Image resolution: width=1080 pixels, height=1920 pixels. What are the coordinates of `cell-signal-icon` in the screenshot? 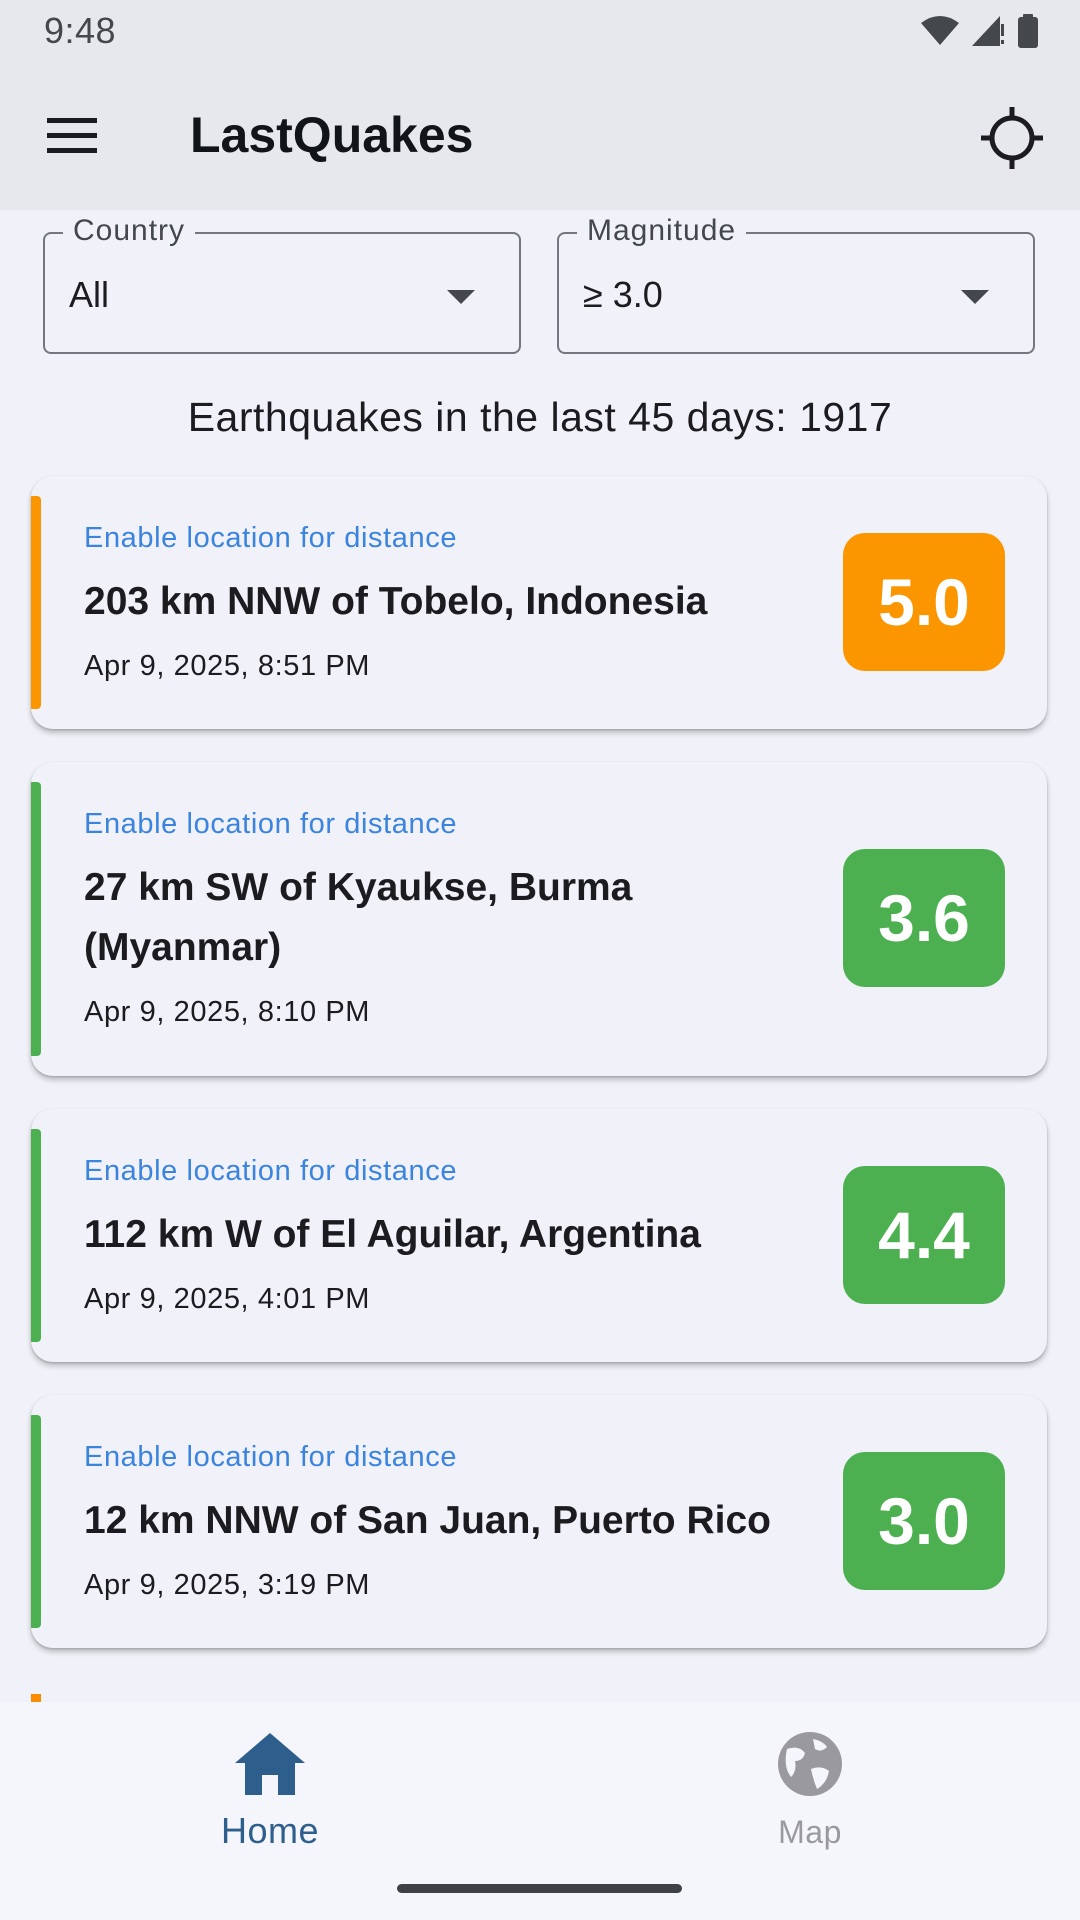 It's located at (988, 31).